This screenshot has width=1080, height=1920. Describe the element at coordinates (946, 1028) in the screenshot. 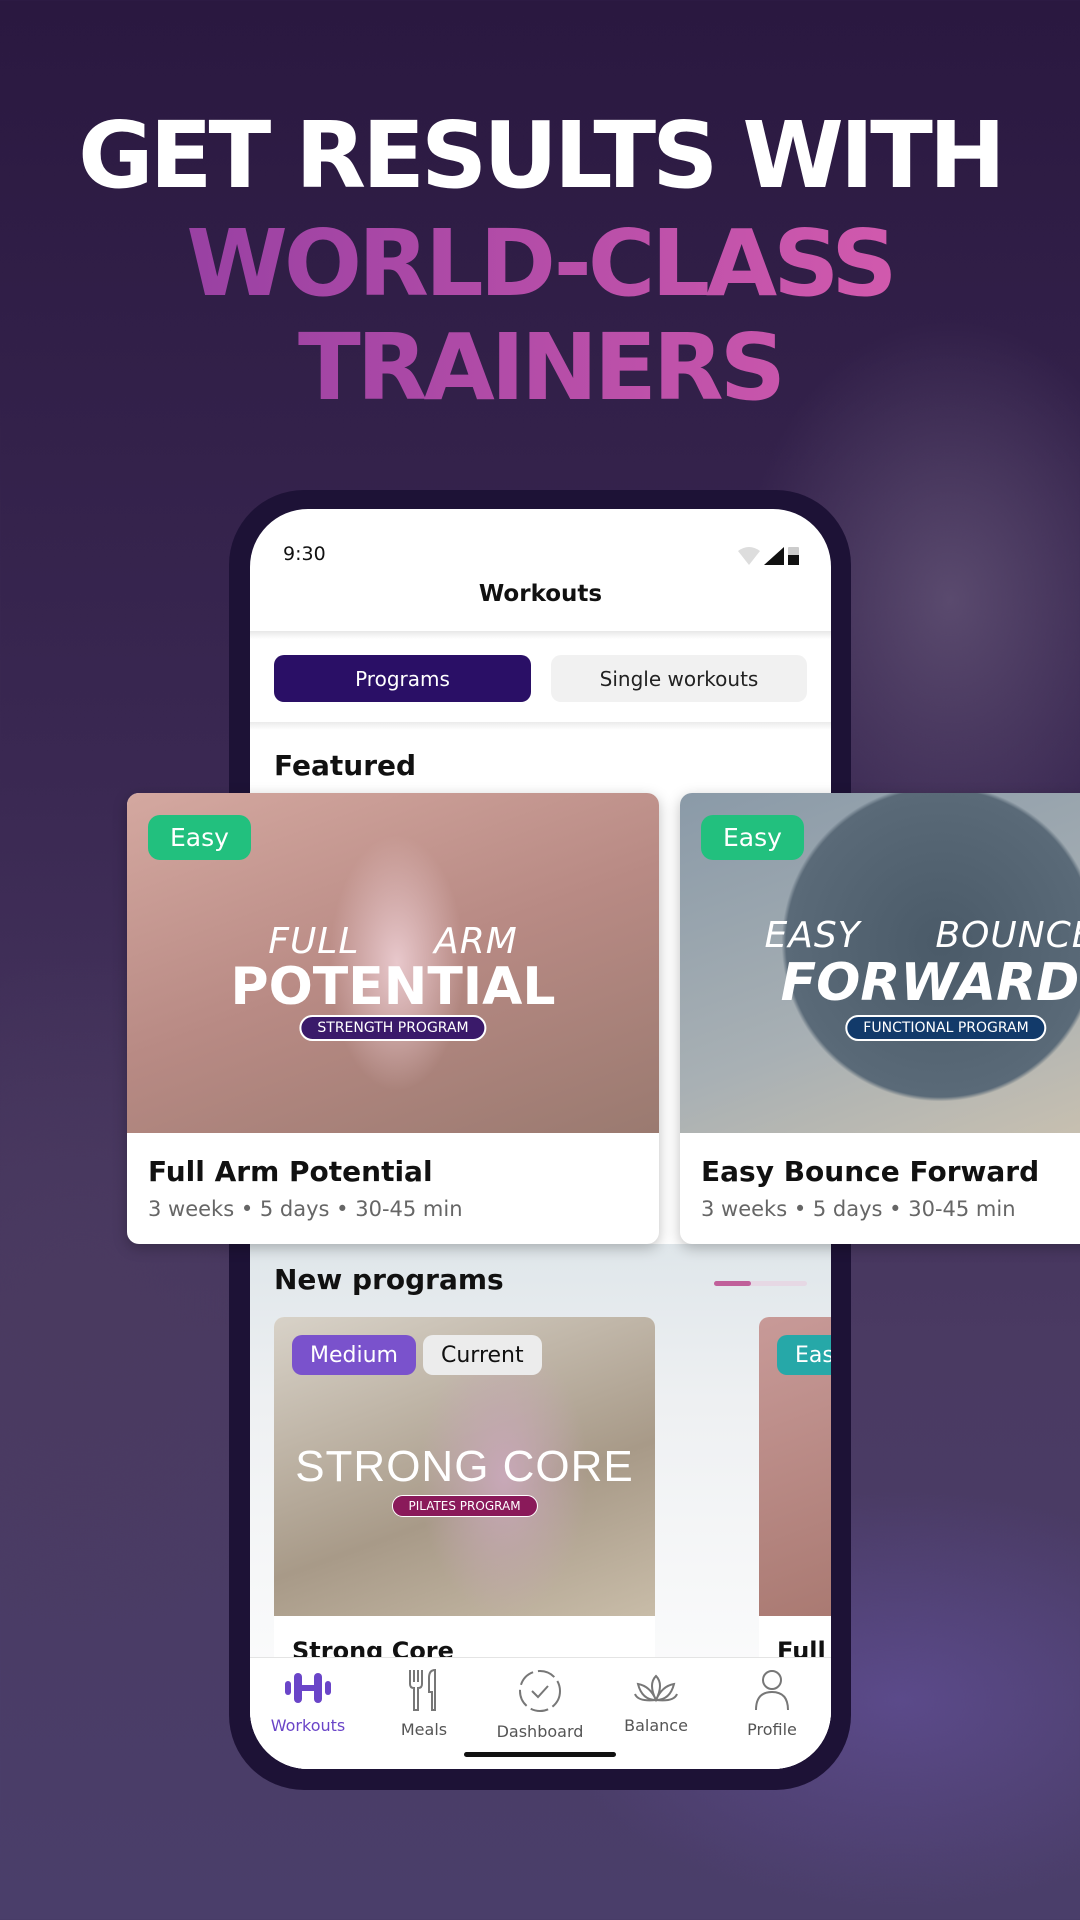

I see `program-tag: FUNCTIONAL PROGRAM` at that location.